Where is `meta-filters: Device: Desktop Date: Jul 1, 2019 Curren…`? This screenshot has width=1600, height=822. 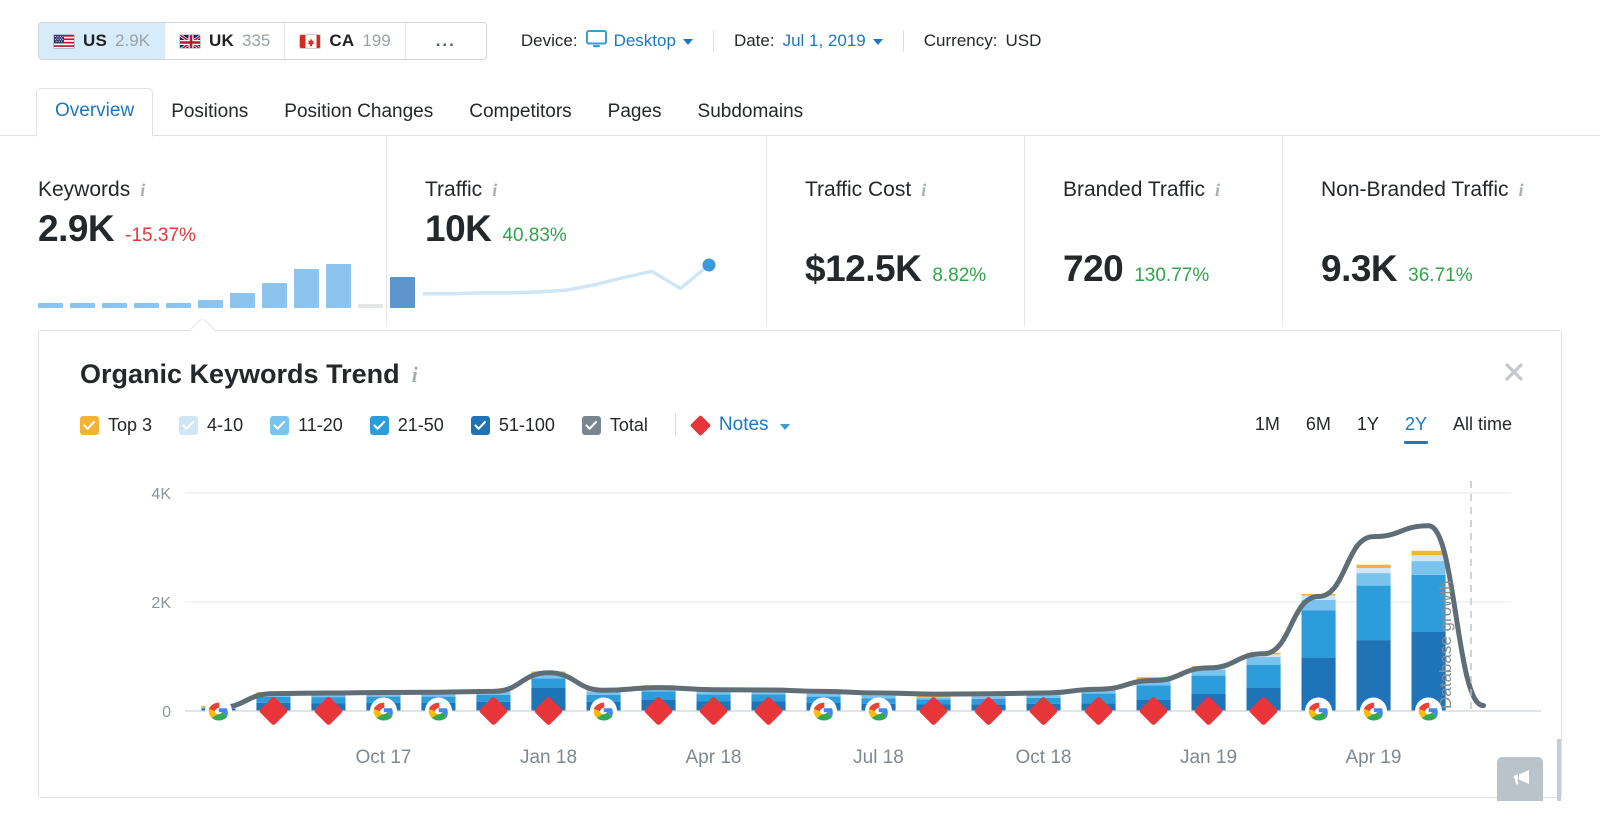 meta-filters: Device: Desktop Date: Jul 1, 2019 Curren… is located at coordinates (781, 41).